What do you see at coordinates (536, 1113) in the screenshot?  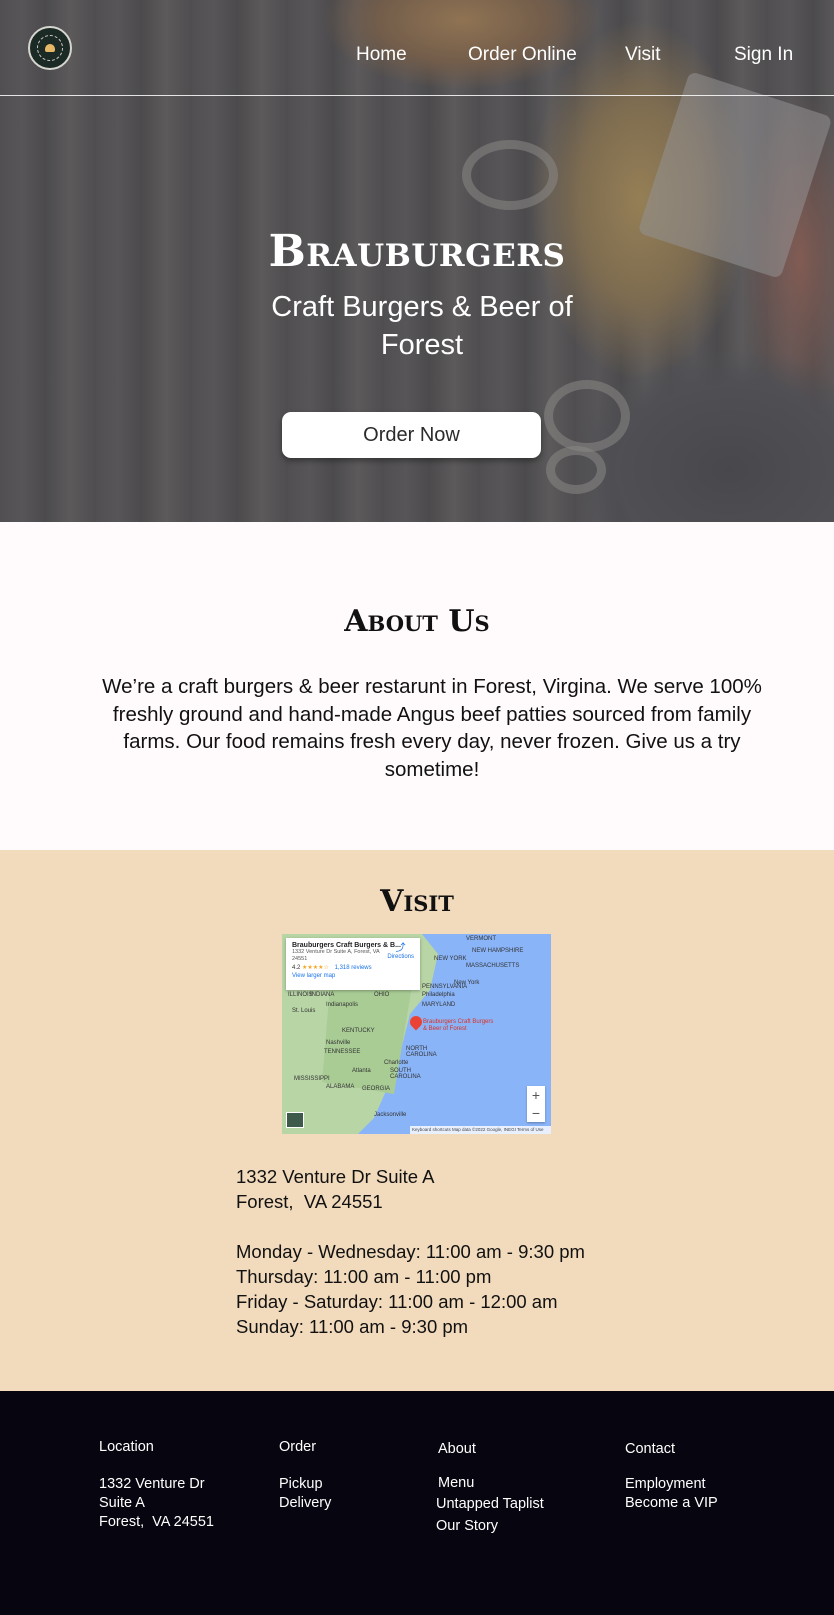 I see `zoom-out-button: −` at bounding box center [536, 1113].